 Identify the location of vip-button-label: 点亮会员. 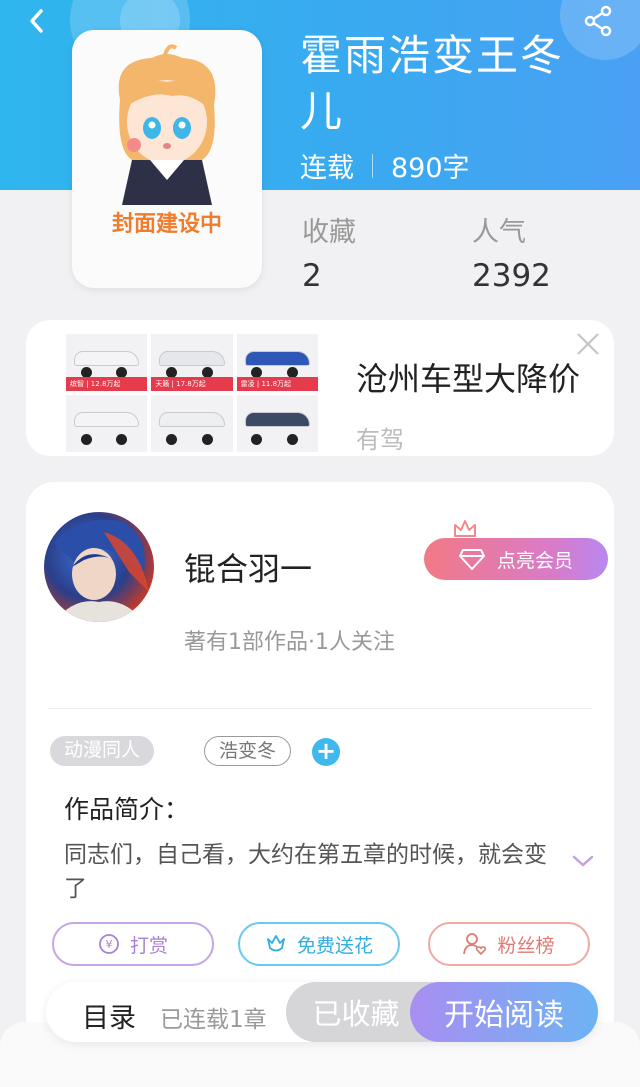
(534, 560).